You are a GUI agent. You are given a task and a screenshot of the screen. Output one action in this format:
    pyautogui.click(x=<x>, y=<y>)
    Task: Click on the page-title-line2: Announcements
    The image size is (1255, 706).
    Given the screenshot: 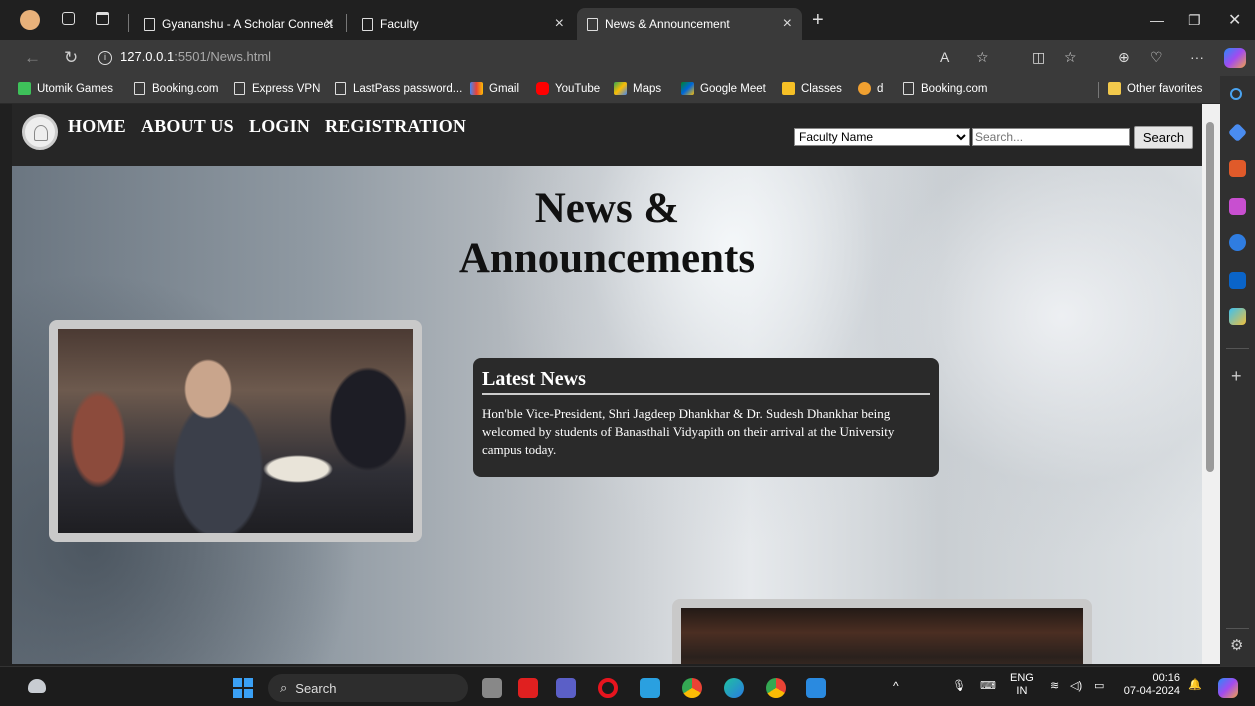 What is the action you would take?
    pyautogui.click(x=607, y=258)
    